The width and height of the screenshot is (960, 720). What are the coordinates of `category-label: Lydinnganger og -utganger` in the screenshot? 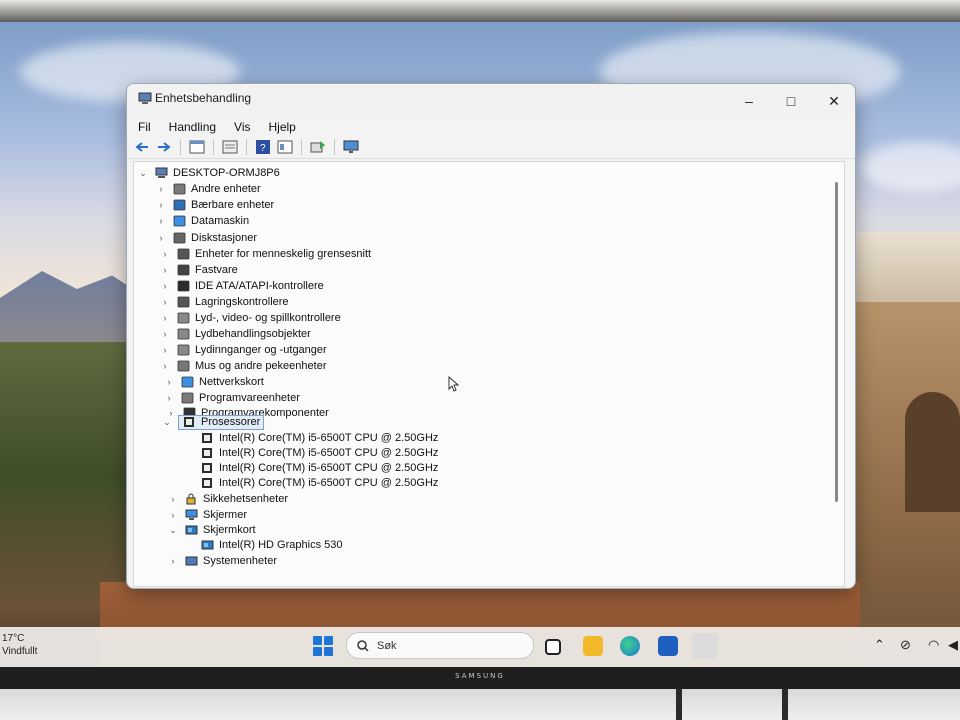 It's located at (261, 350).